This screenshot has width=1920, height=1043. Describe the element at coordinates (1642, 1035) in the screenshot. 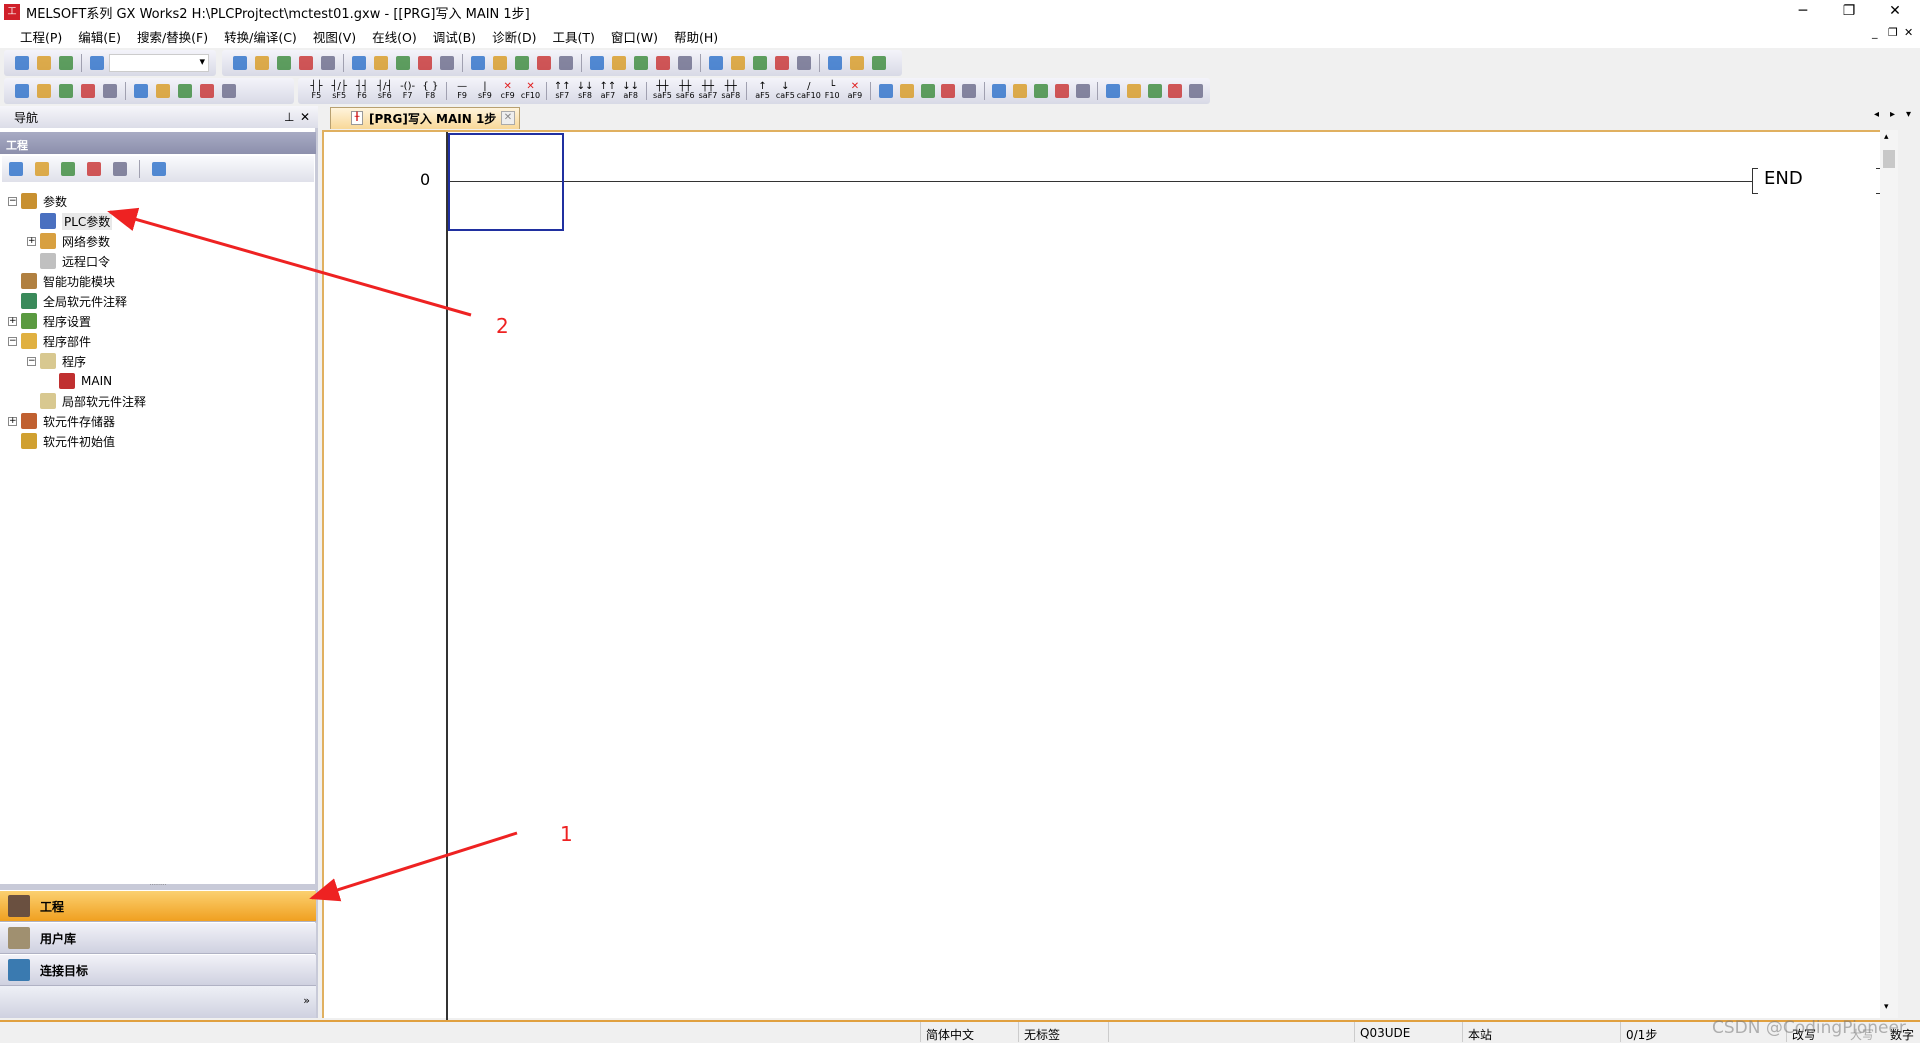

I see `status-steps: 0/1步` at that location.